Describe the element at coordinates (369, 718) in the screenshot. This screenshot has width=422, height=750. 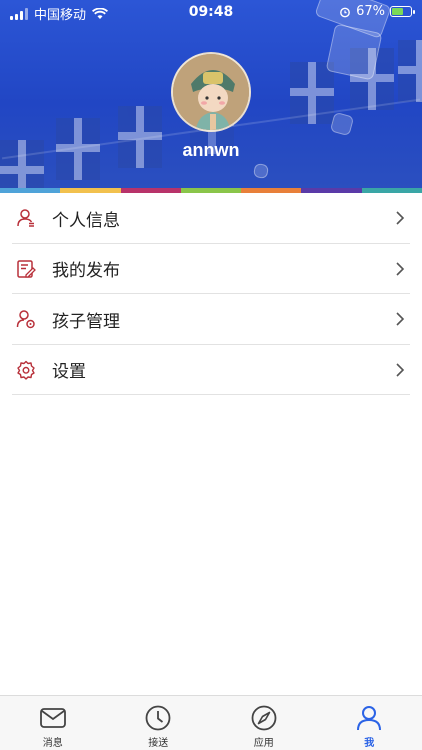
I see `person-icon` at that location.